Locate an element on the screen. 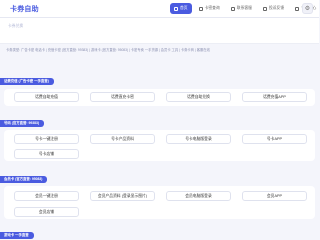 The height and width of the screenshot is (240, 320). member-shop-button: 会员店铺 is located at coordinates (46, 212).